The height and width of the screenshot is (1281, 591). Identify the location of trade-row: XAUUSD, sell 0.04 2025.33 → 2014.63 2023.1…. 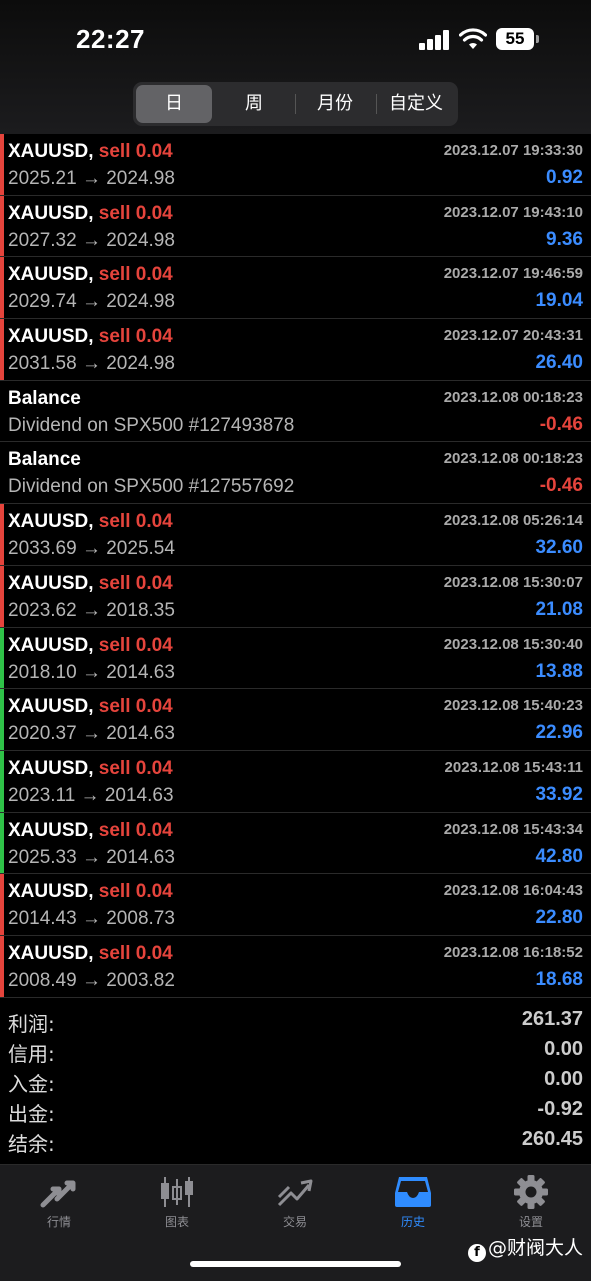
(295, 843).